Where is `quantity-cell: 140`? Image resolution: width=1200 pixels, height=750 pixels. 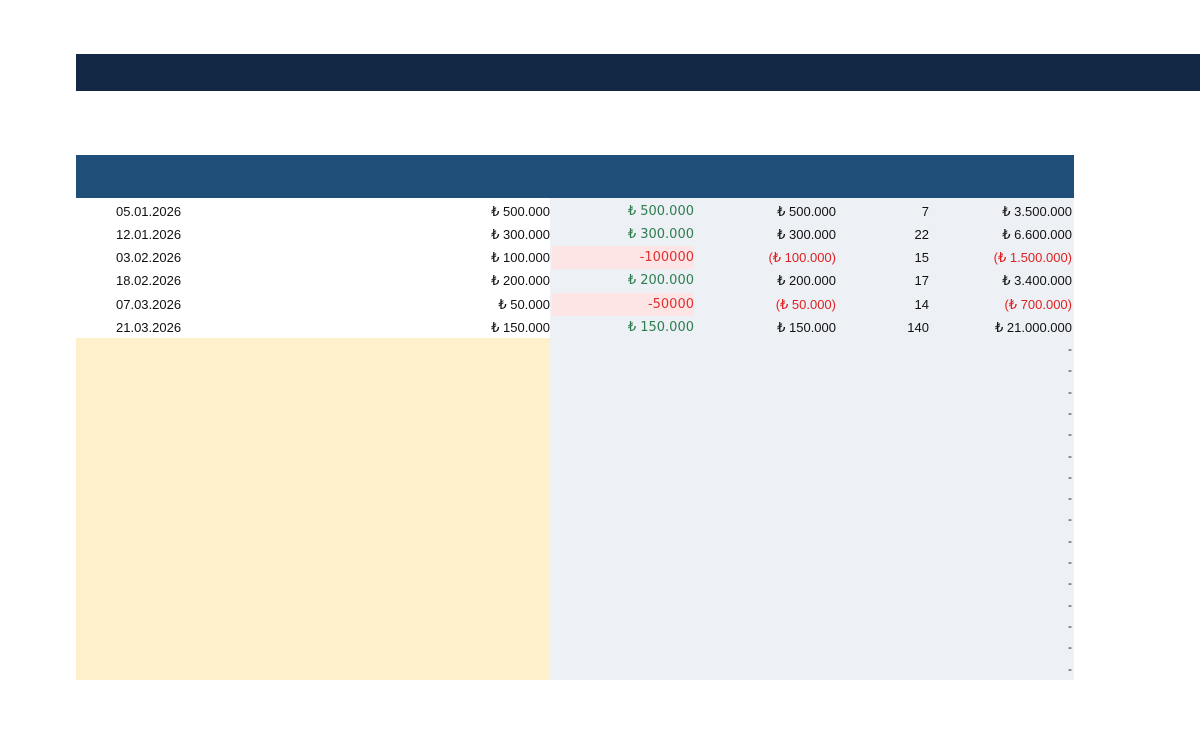 quantity-cell: 140 is located at coordinates (897, 327).